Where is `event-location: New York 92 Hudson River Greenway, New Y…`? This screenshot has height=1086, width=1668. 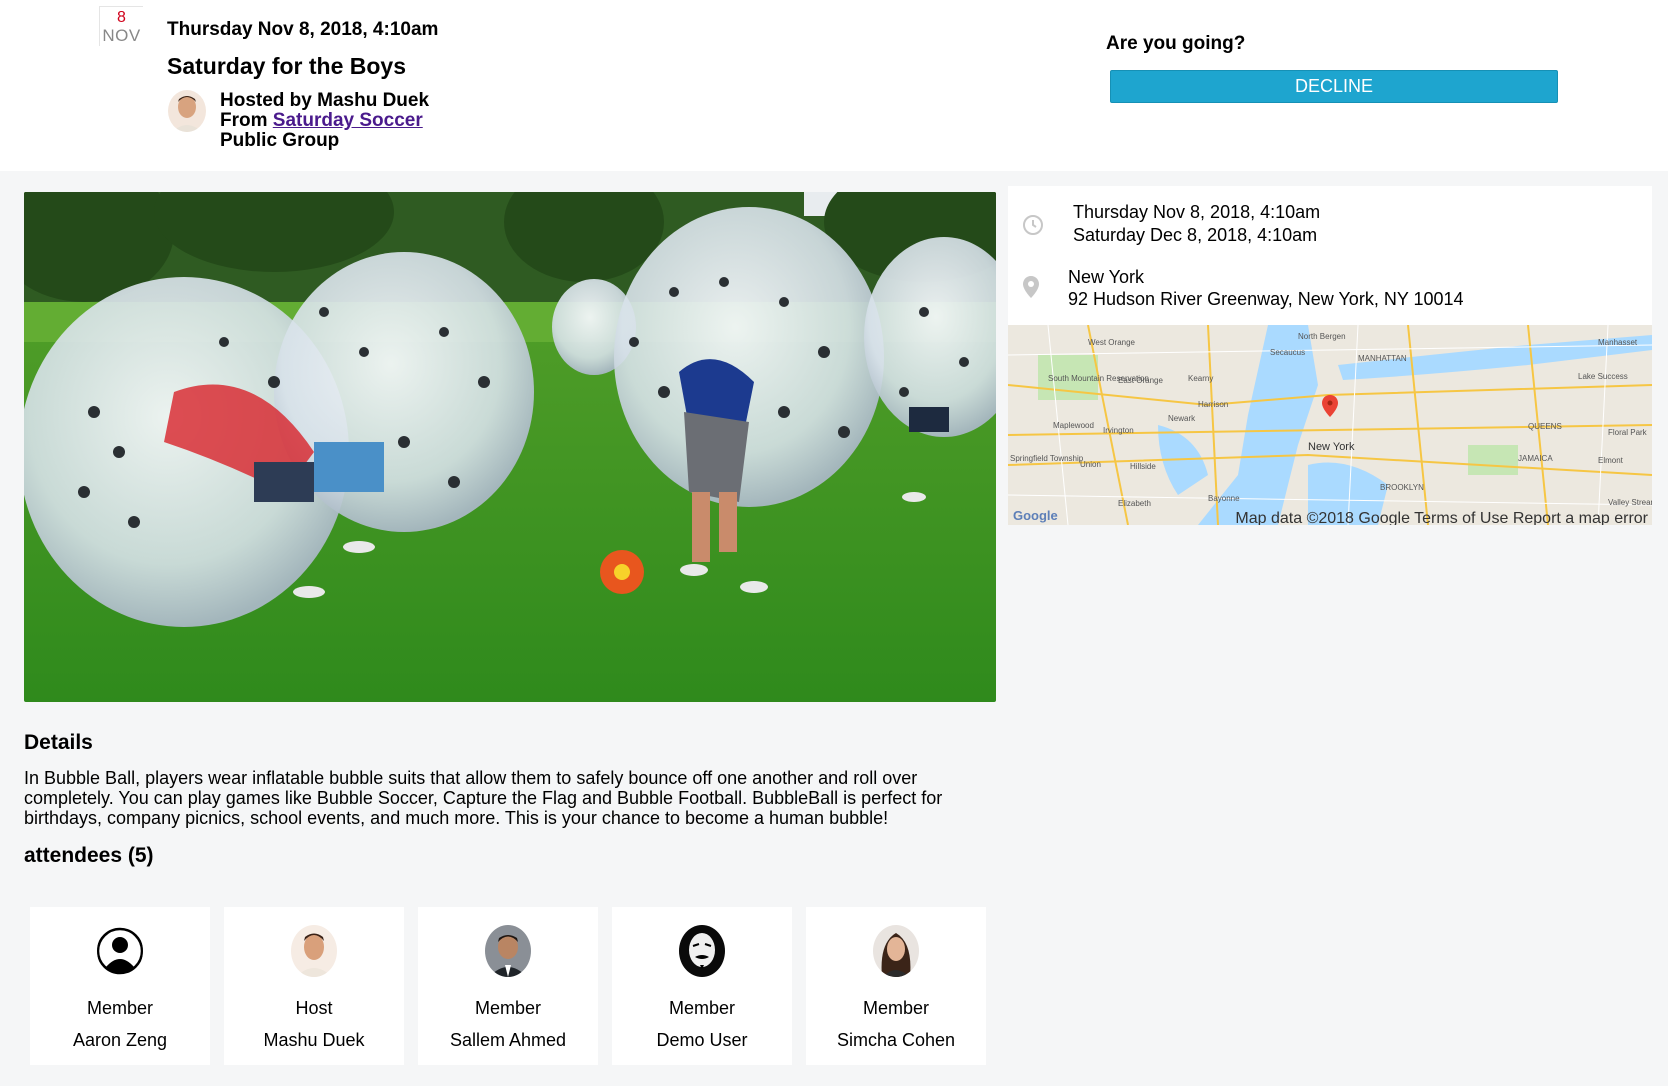
event-location: New York 92 Hudson River Greenway, New Y… is located at coordinates (1266, 288).